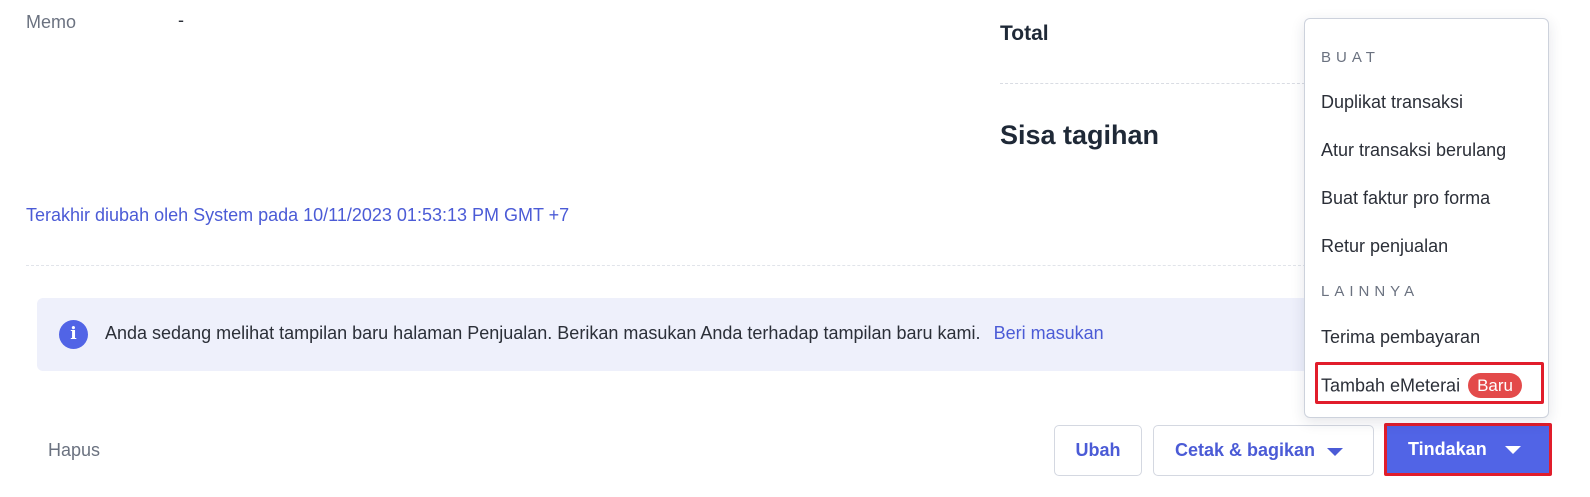 The height and width of the screenshot is (497, 1590). I want to click on menu-item-sales-return: Retur penjualan, so click(1384, 246).